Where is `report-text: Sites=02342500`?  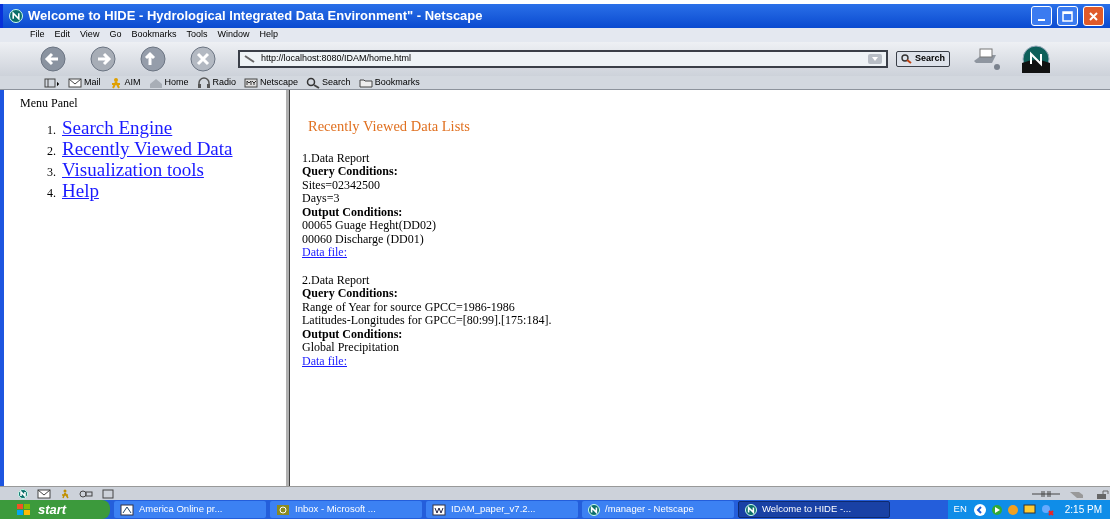 report-text: Sites=02342500 is located at coordinates (341, 185).